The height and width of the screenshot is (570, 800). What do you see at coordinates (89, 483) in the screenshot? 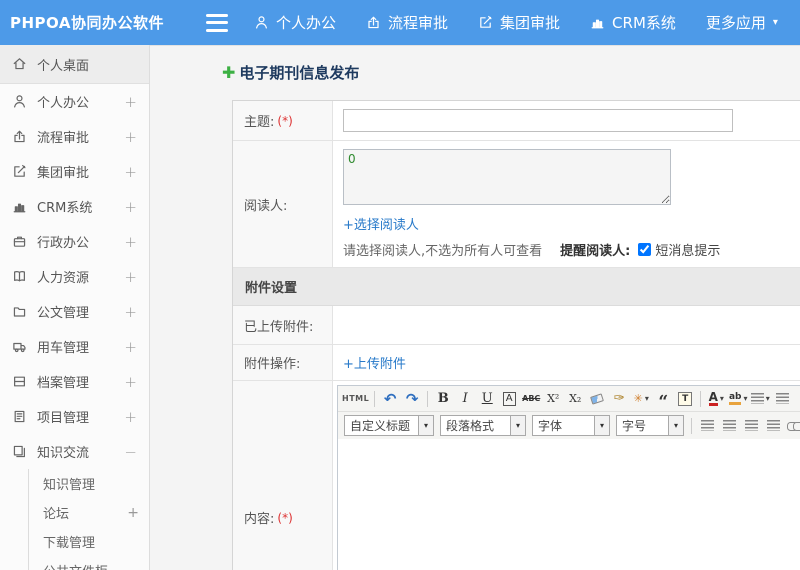
I see `sidebar-subitem: 知识管理` at bounding box center [89, 483].